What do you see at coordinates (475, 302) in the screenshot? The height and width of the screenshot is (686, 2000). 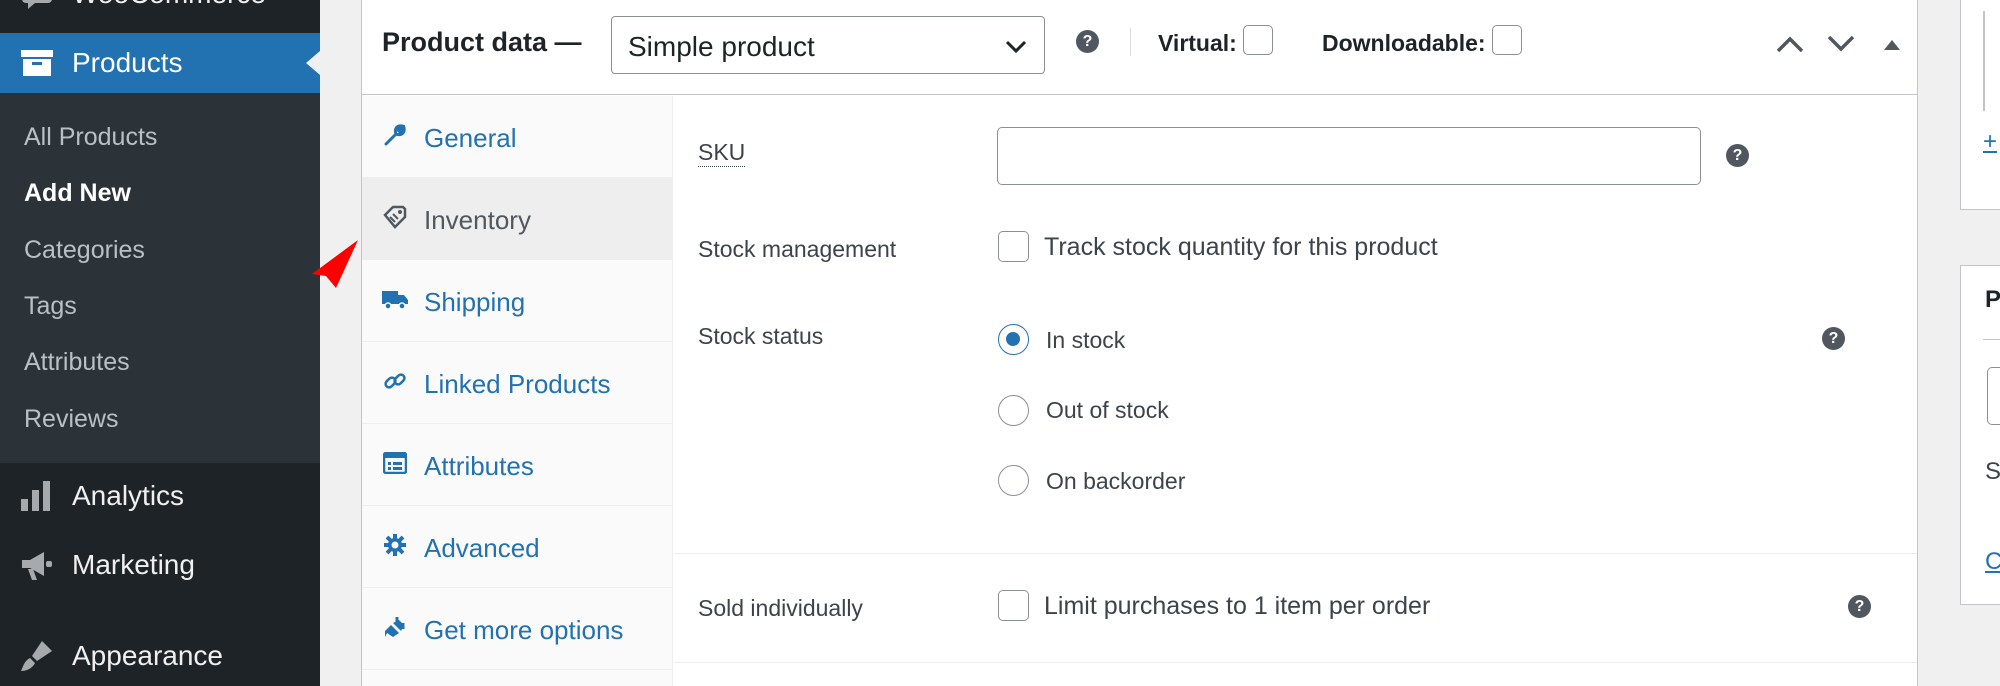 I see `tab-shipping-label: Shipping` at bounding box center [475, 302].